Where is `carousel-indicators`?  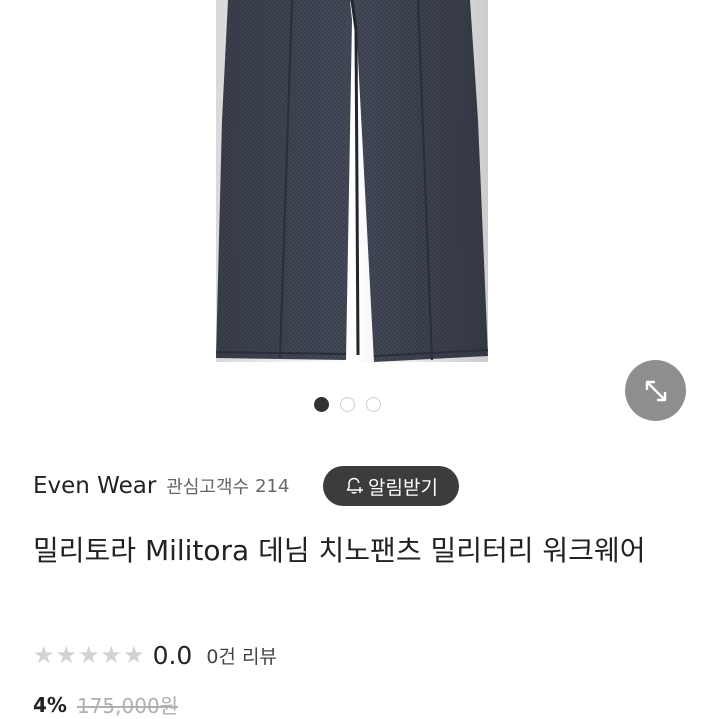 carousel-indicators is located at coordinates (347, 404).